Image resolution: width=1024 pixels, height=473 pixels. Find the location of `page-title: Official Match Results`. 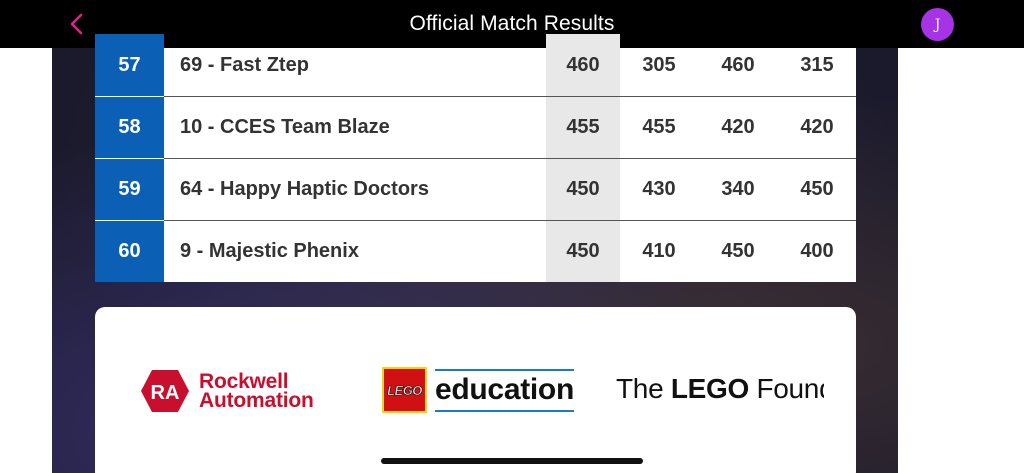

page-title: Official Match Results is located at coordinates (512, 23).